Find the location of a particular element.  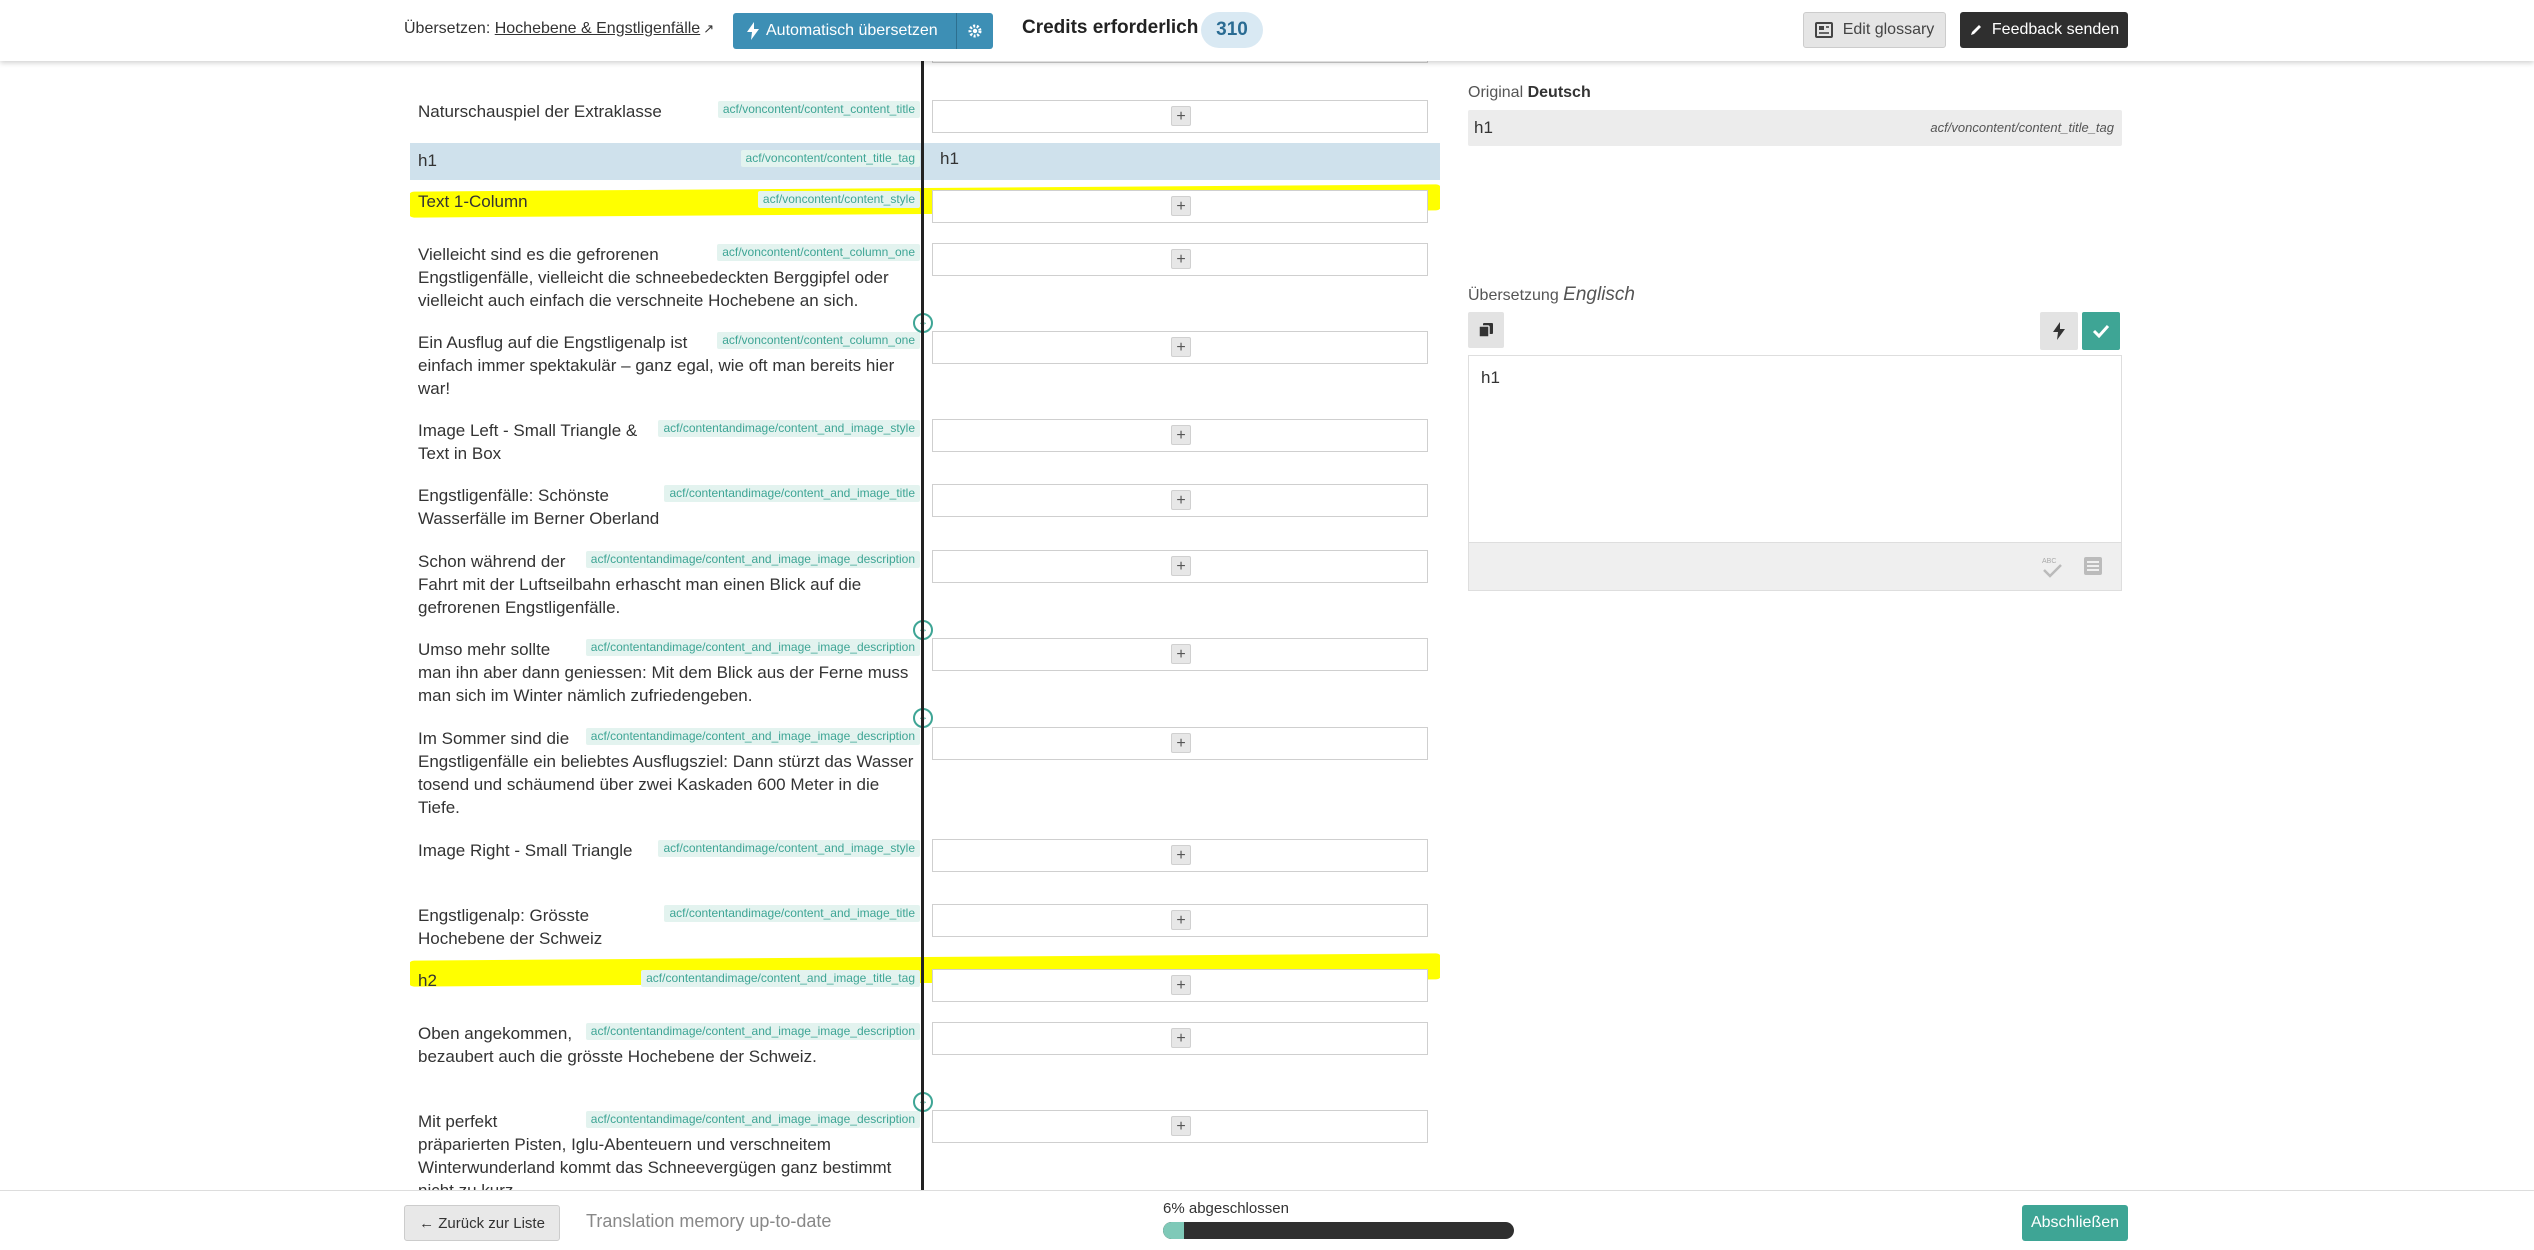

original-label: Original is located at coordinates (1496, 92).